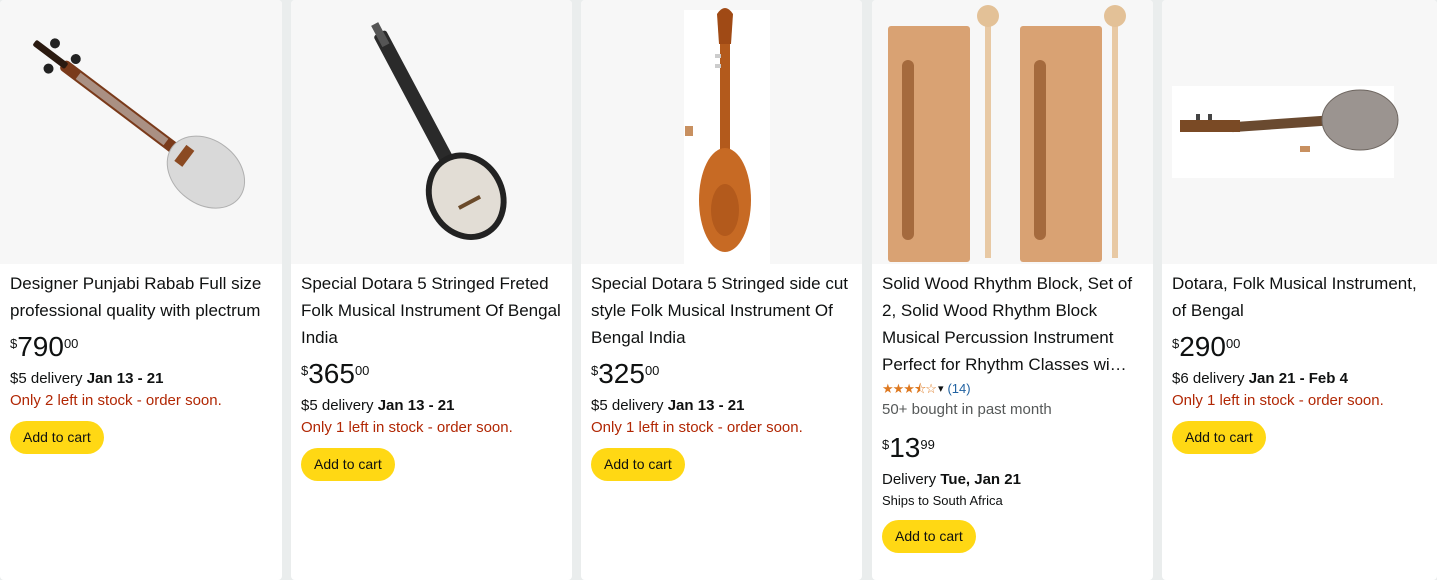 Image resolution: width=1437 pixels, height=580 pixels. What do you see at coordinates (911, 479) in the screenshot?
I see `delivery-prefix: Delivery` at bounding box center [911, 479].